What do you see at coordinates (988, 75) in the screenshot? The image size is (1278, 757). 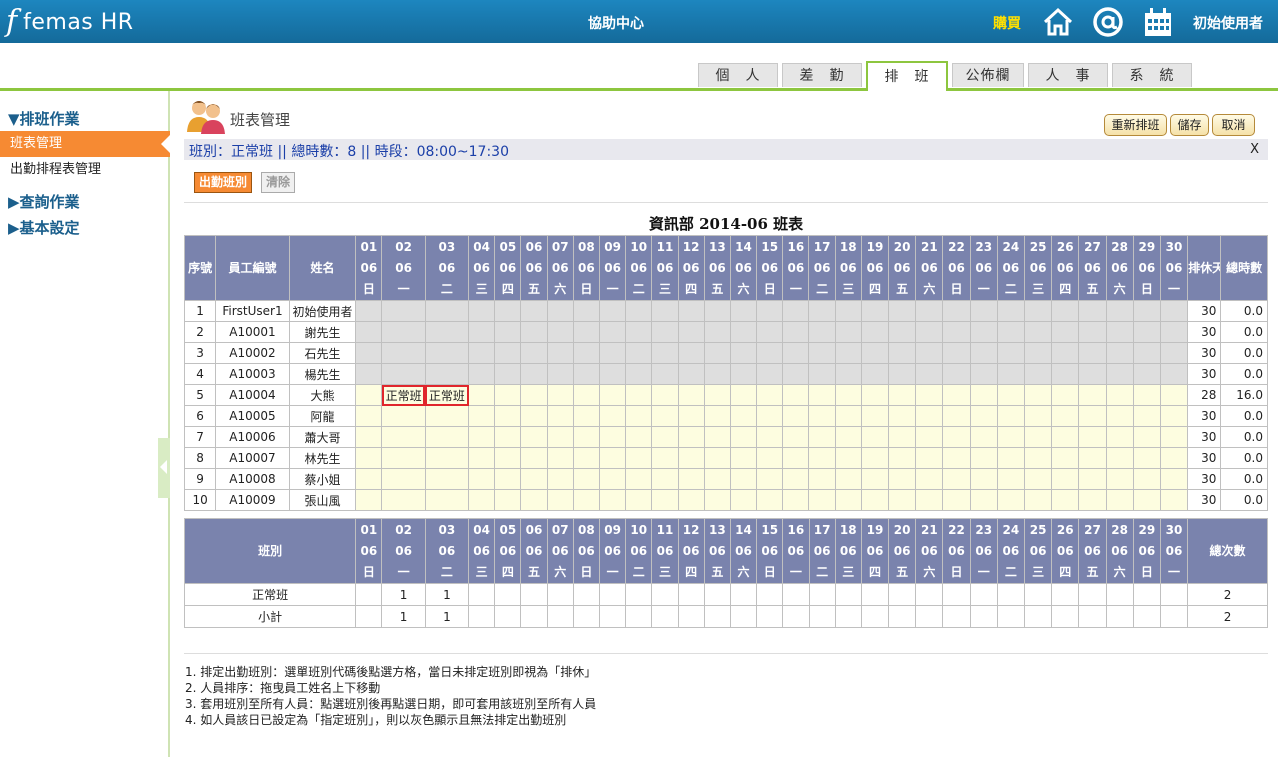 I see `tab-bulletin: 公佈欄` at bounding box center [988, 75].